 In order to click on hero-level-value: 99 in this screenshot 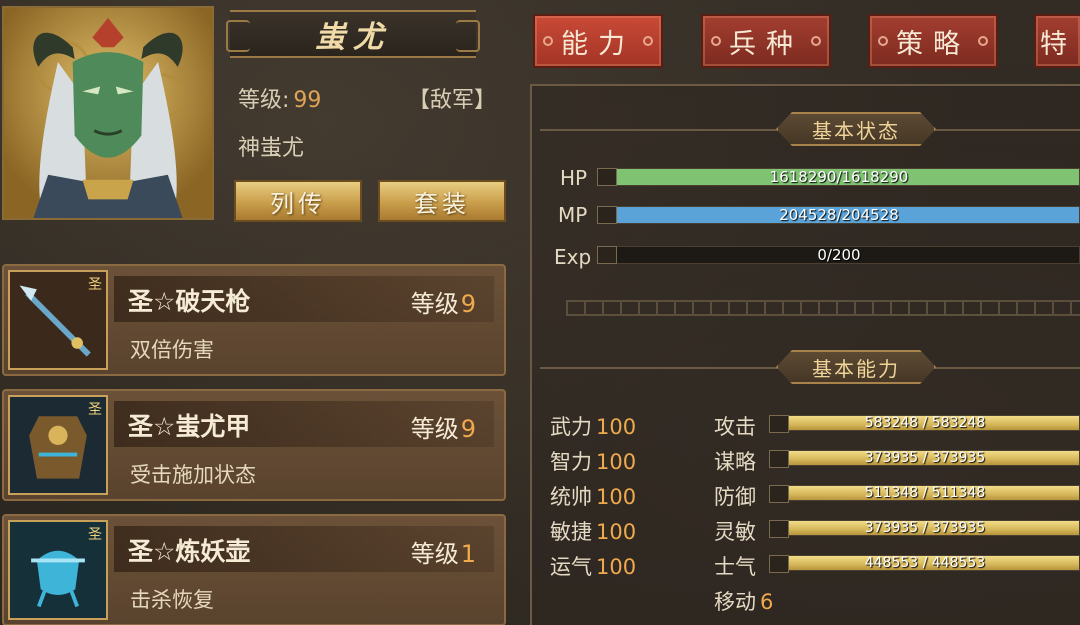, I will do `click(307, 100)`.